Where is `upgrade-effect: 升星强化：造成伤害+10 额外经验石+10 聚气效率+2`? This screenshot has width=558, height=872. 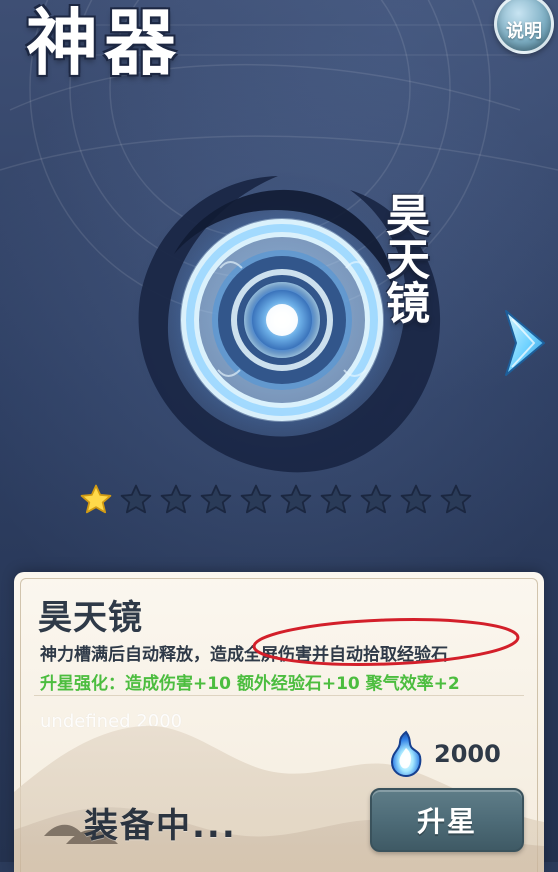
upgrade-effect: 升星强化：造成伤害+10 额外经验石+10 聚气效率+2 is located at coordinates (250, 684).